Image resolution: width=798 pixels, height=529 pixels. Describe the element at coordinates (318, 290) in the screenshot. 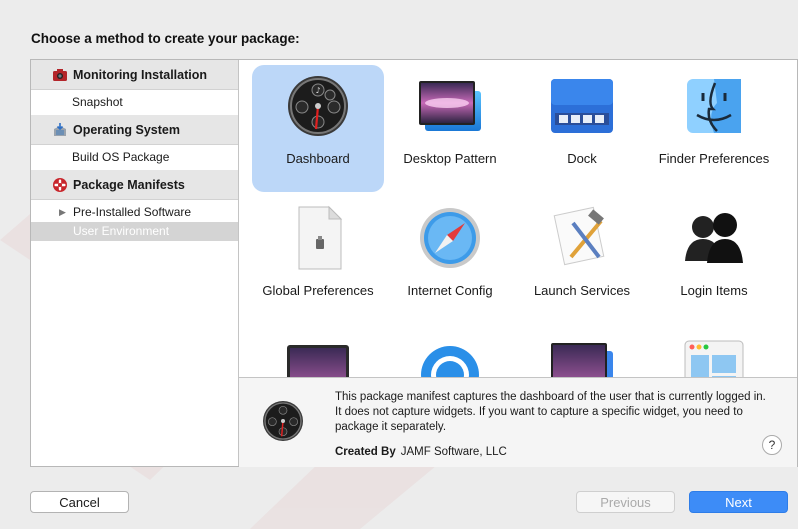

I see `tile-label: Global Preferences` at that location.